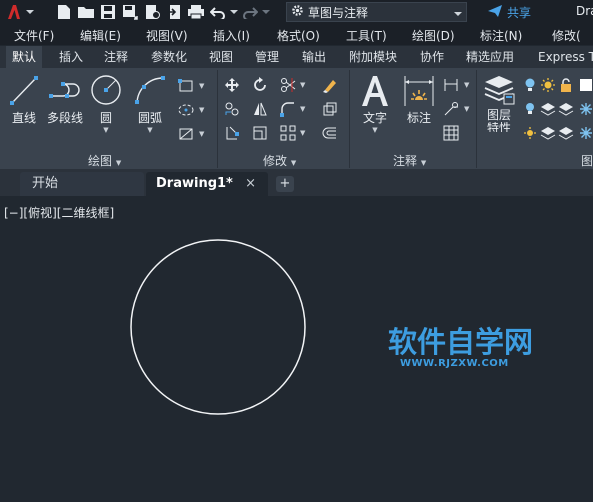  What do you see at coordinates (375, 104) in the screenshot?
I see `text-tool-button: 文字 ▼` at bounding box center [375, 104].